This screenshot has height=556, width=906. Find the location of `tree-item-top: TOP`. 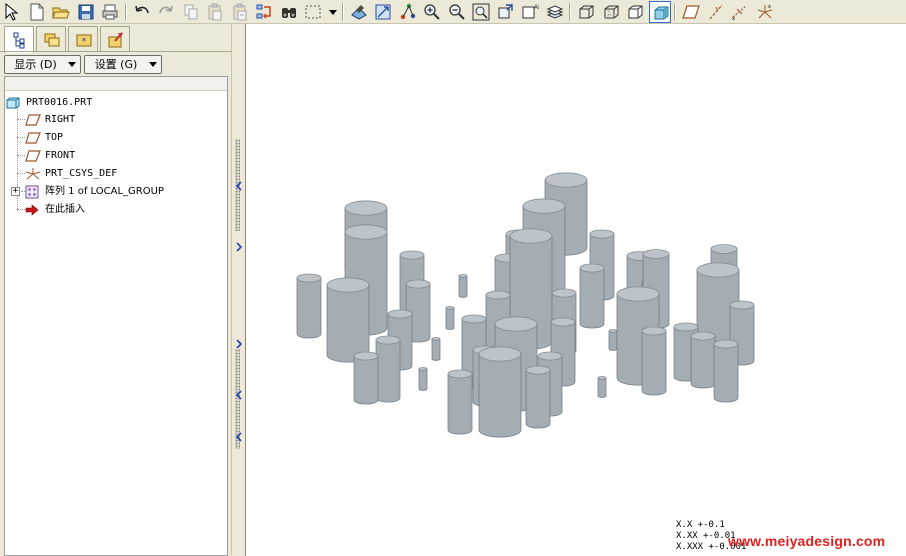

tree-item-top: TOP is located at coordinates (115, 138).